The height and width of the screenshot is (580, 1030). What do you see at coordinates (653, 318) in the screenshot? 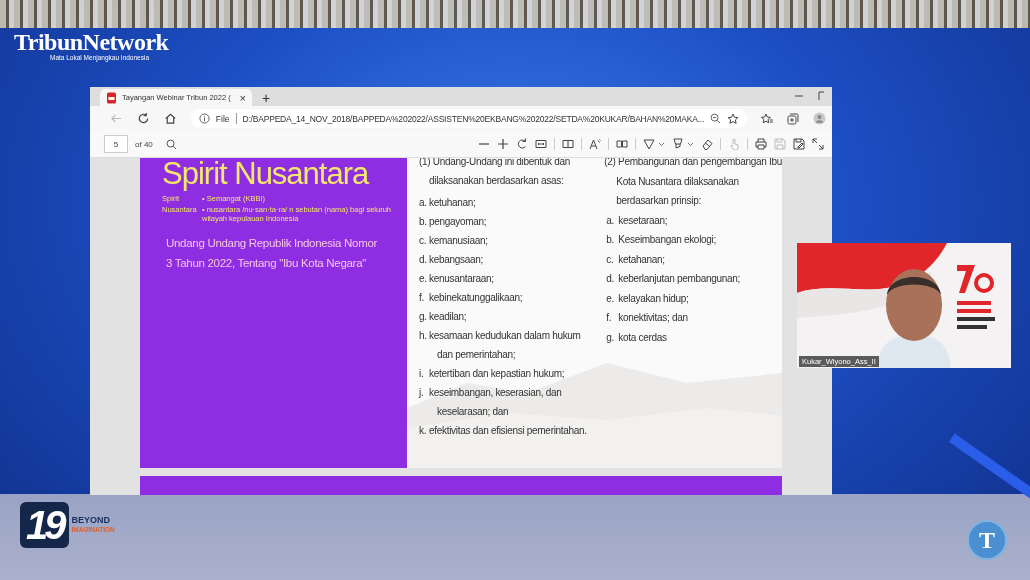
I see `item-text: konektivitas; dan` at bounding box center [653, 318].